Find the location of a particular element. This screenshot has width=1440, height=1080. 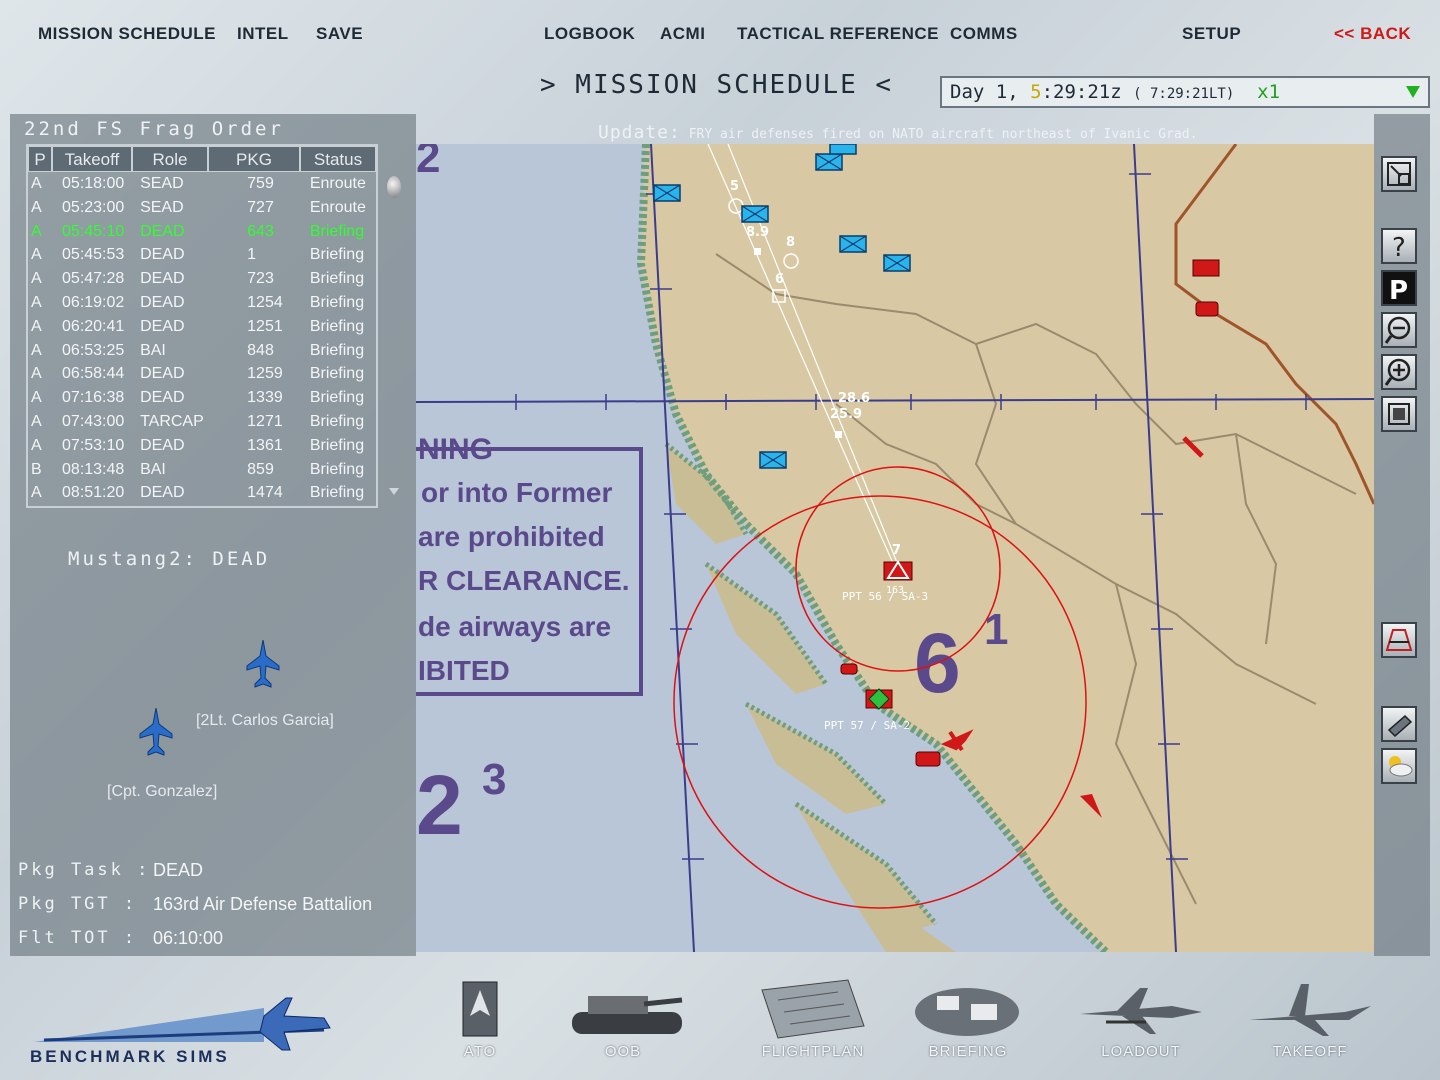

help-icon: ? is located at coordinates (1399, 246).